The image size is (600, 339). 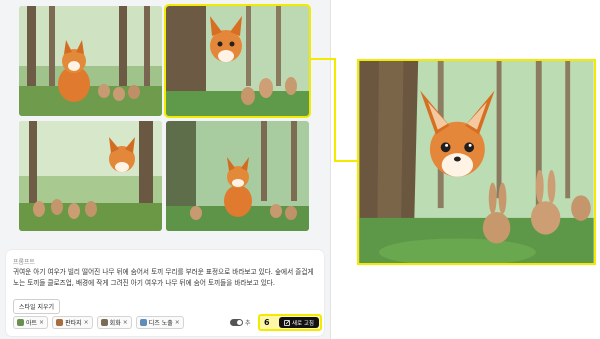 I want to click on style-chip-label: 디즈 노출, so click(x=160, y=323).